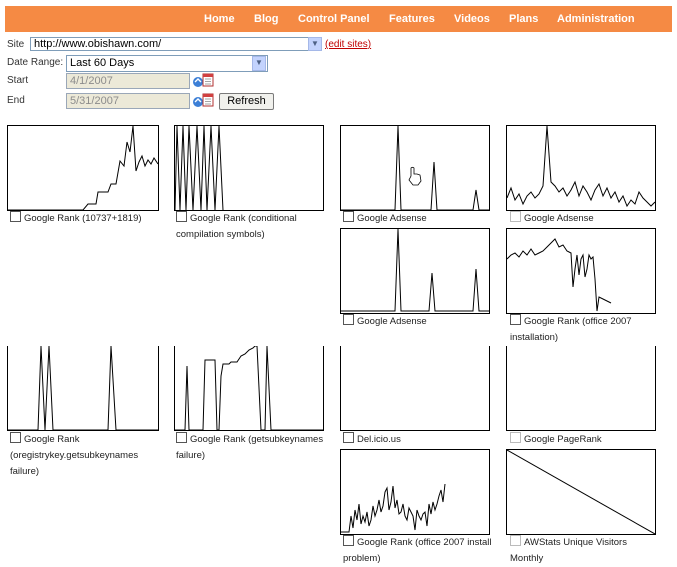  Describe the element at coordinates (571, 328) in the screenshot. I see `chart-caption: Google Rank (office 2007 installation)` at that location.